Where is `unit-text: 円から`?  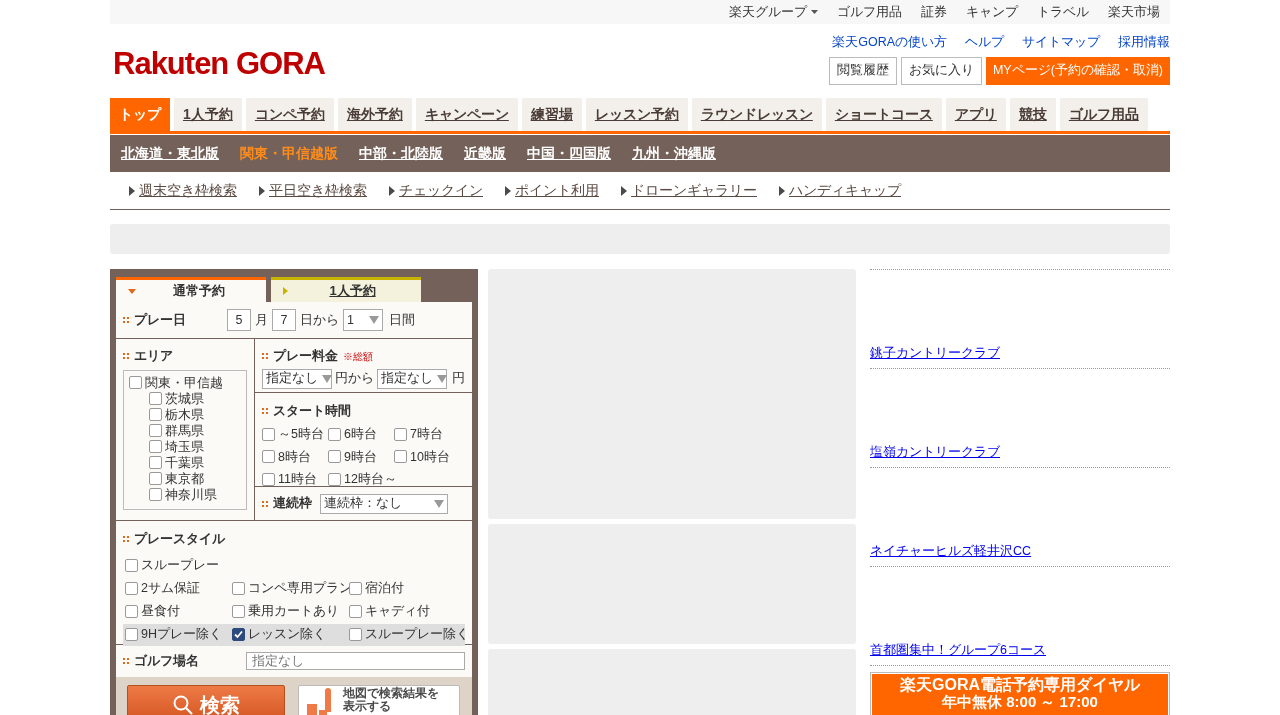 unit-text: 円から is located at coordinates (354, 379).